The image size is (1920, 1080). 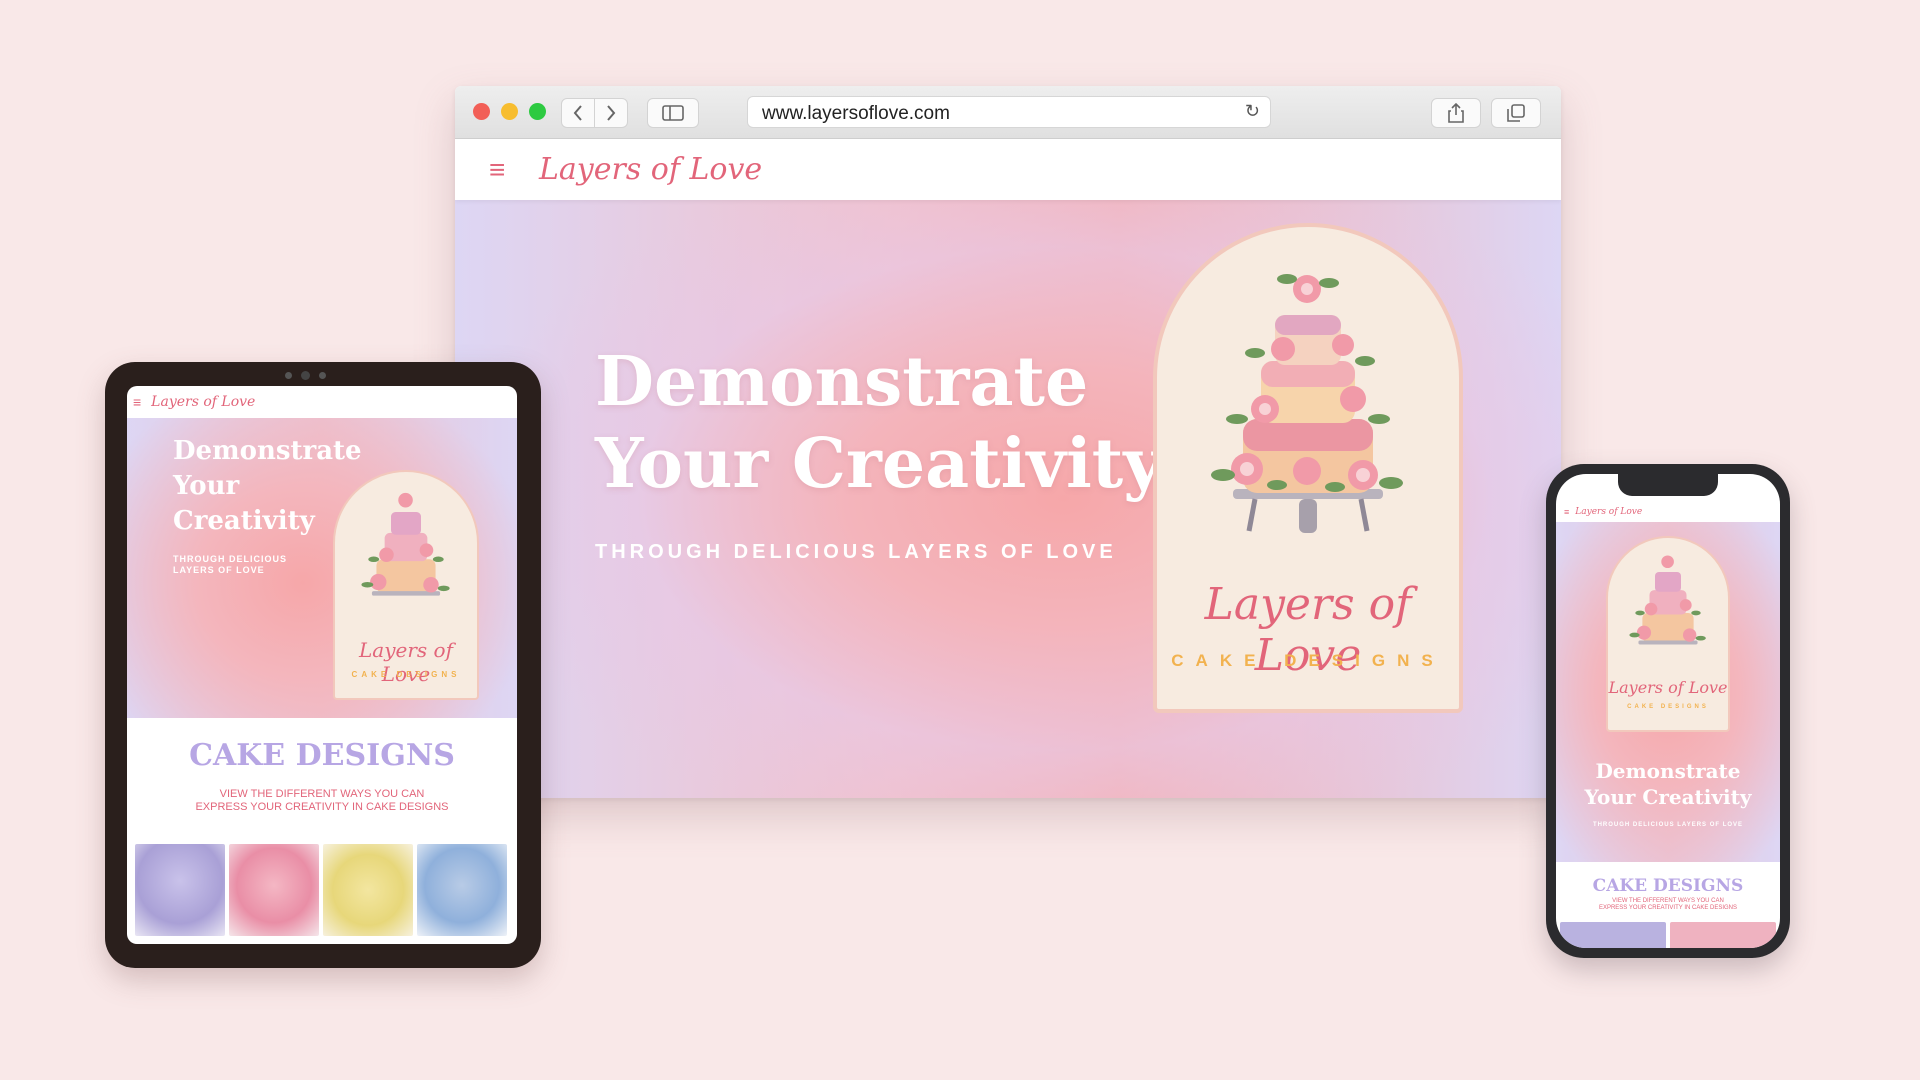 I want to click on hero-title-line2: Your Creativity, so click(x=879, y=464).